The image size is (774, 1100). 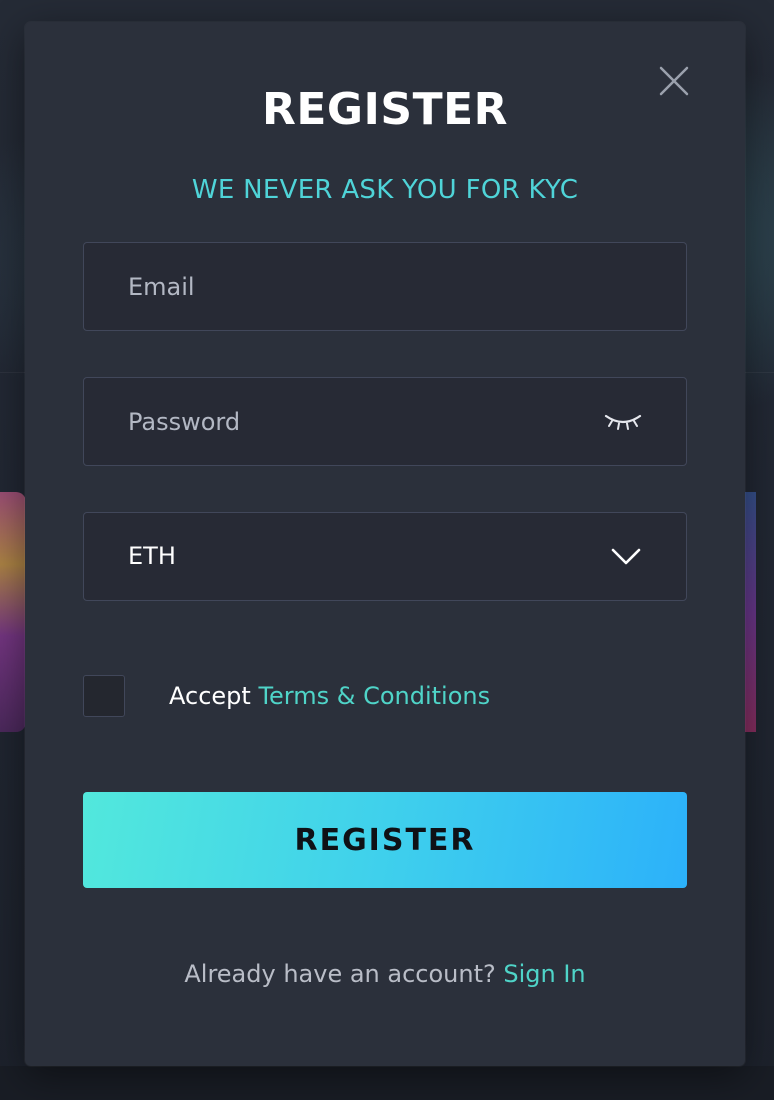 What do you see at coordinates (385, 556) in the screenshot?
I see `currency-select: ETH` at bounding box center [385, 556].